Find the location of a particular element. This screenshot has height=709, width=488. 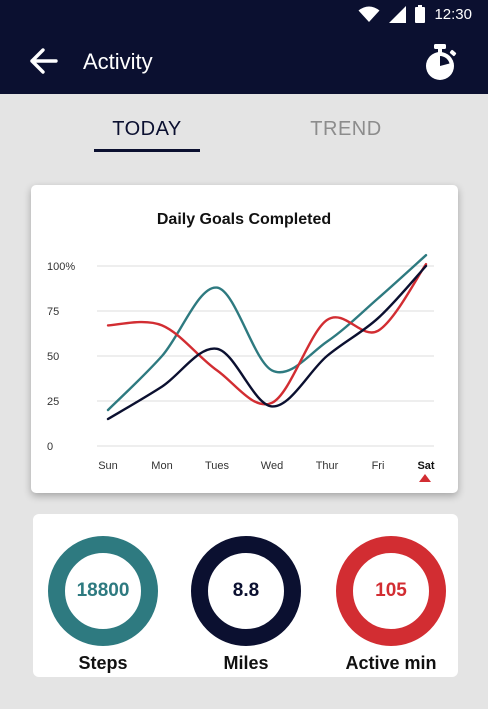

x-tick-label: Tues is located at coordinates (217, 466).